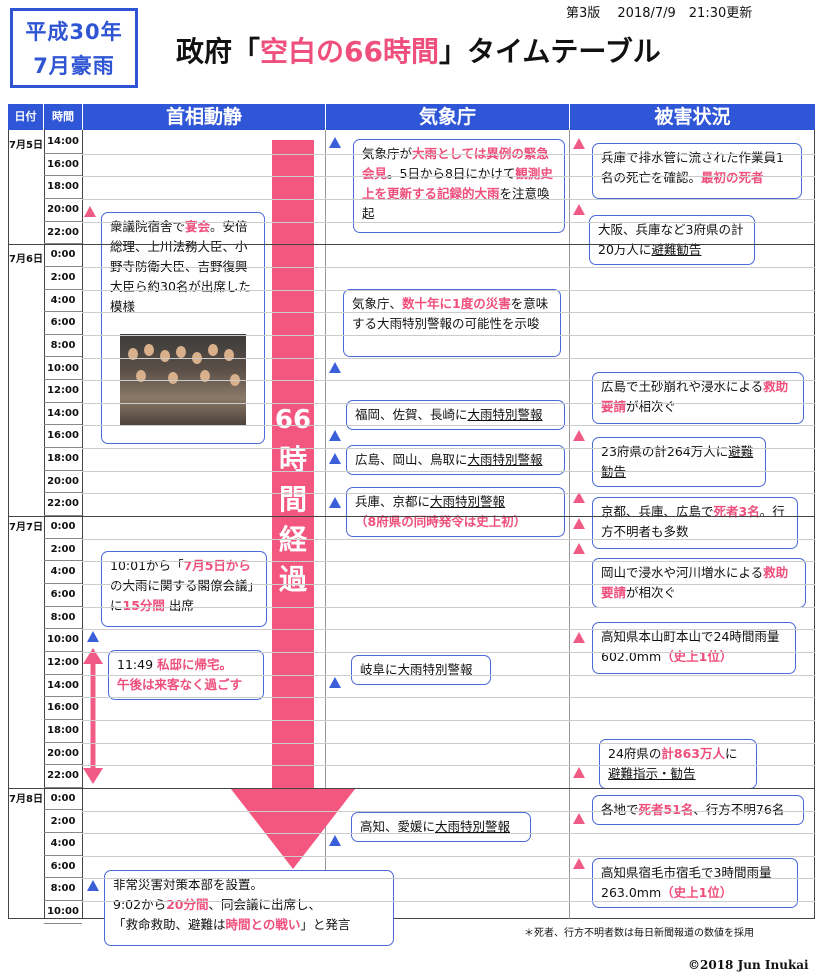 This screenshot has height=979, width=824. What do you see at coordinates (441, 827) in the screenshot?
I see `jma-warning-kochi-bubble: 高知、愛媛に大雨特別警報` at bounding box center [441, 827].